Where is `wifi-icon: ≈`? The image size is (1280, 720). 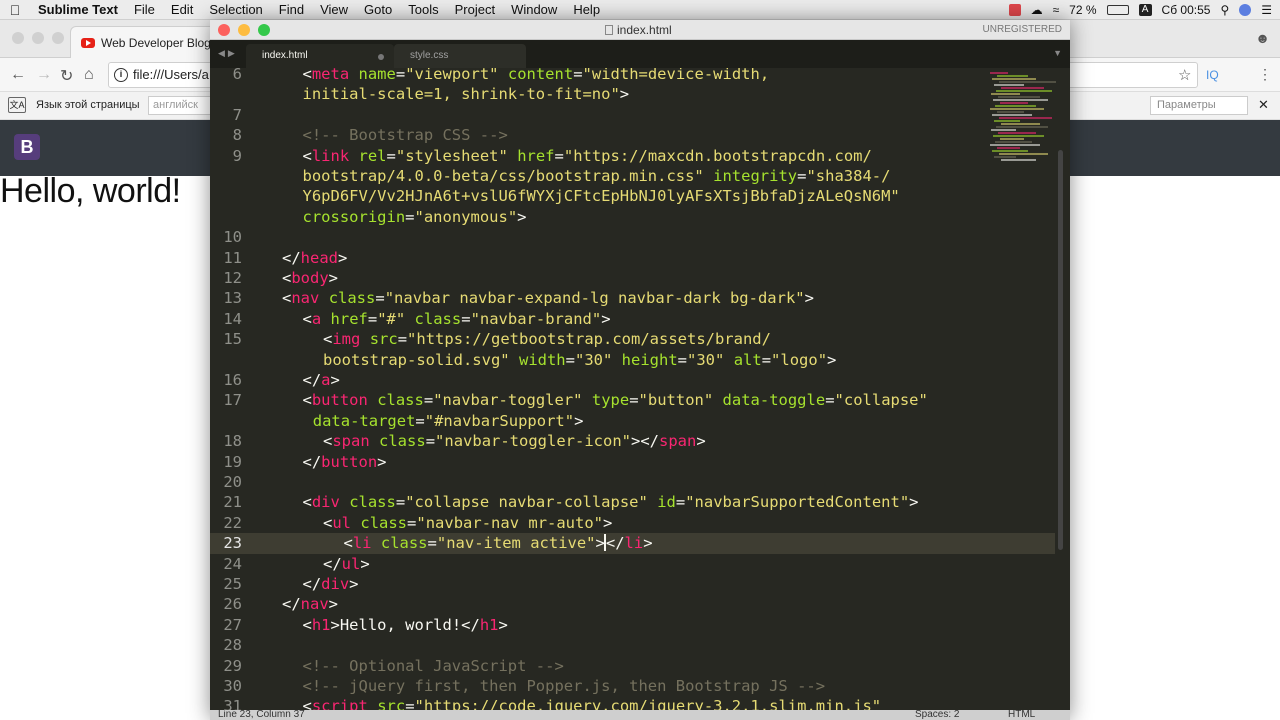
wifi-icon: ≈ is located at coordinates (1056, 10).